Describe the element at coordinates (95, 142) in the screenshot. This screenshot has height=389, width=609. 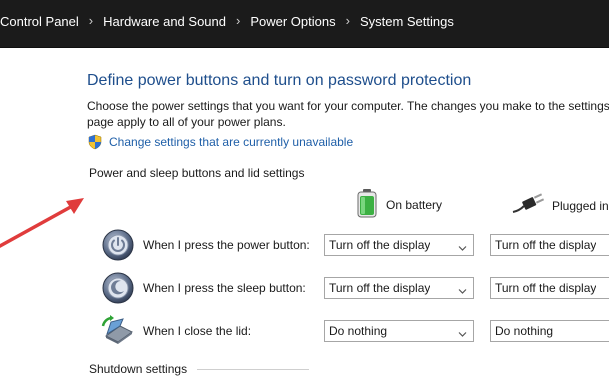
I see `uac-shield-icon` at that location.